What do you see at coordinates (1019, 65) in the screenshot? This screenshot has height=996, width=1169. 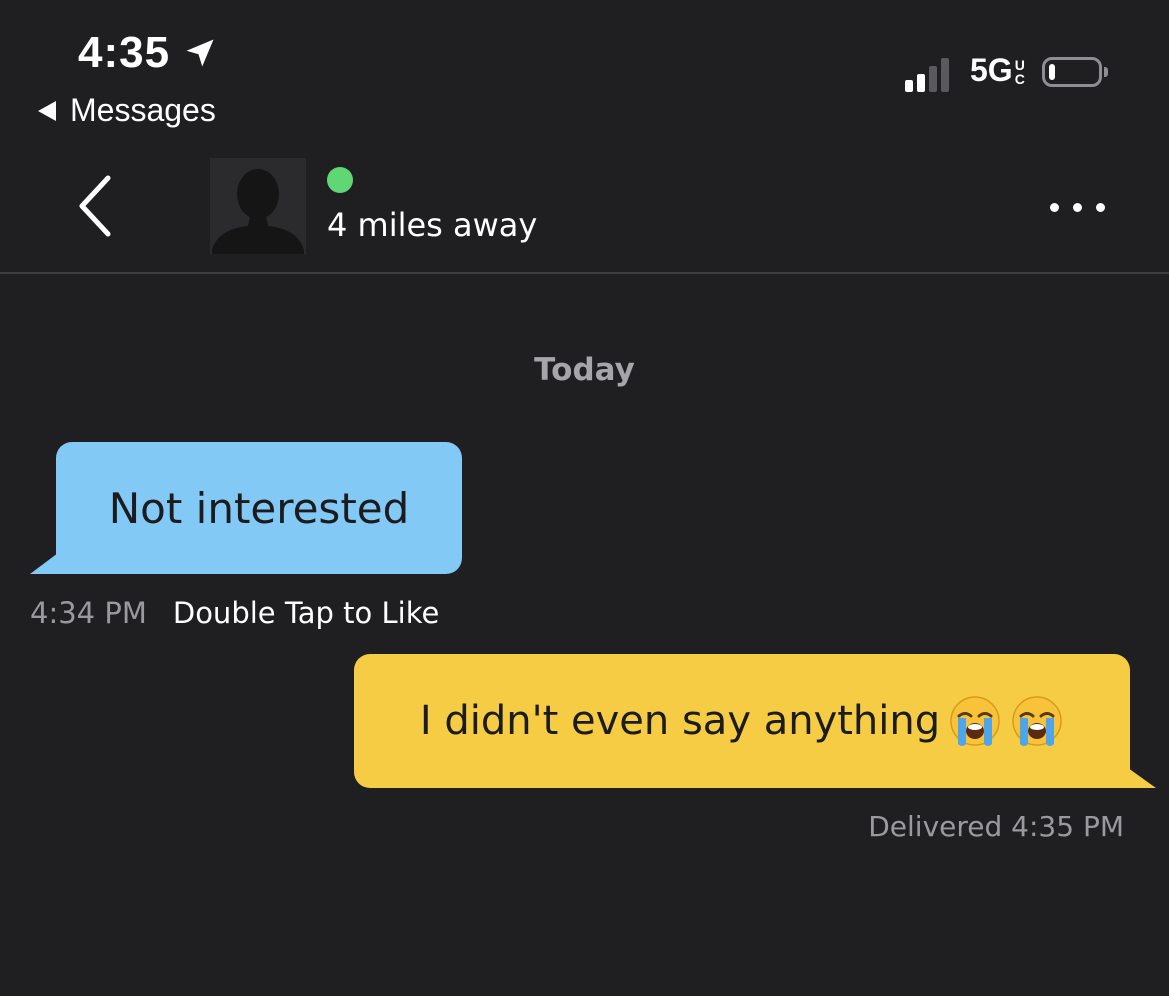 I see `network-suffix-top: U` at bounding box center [1019, 65].